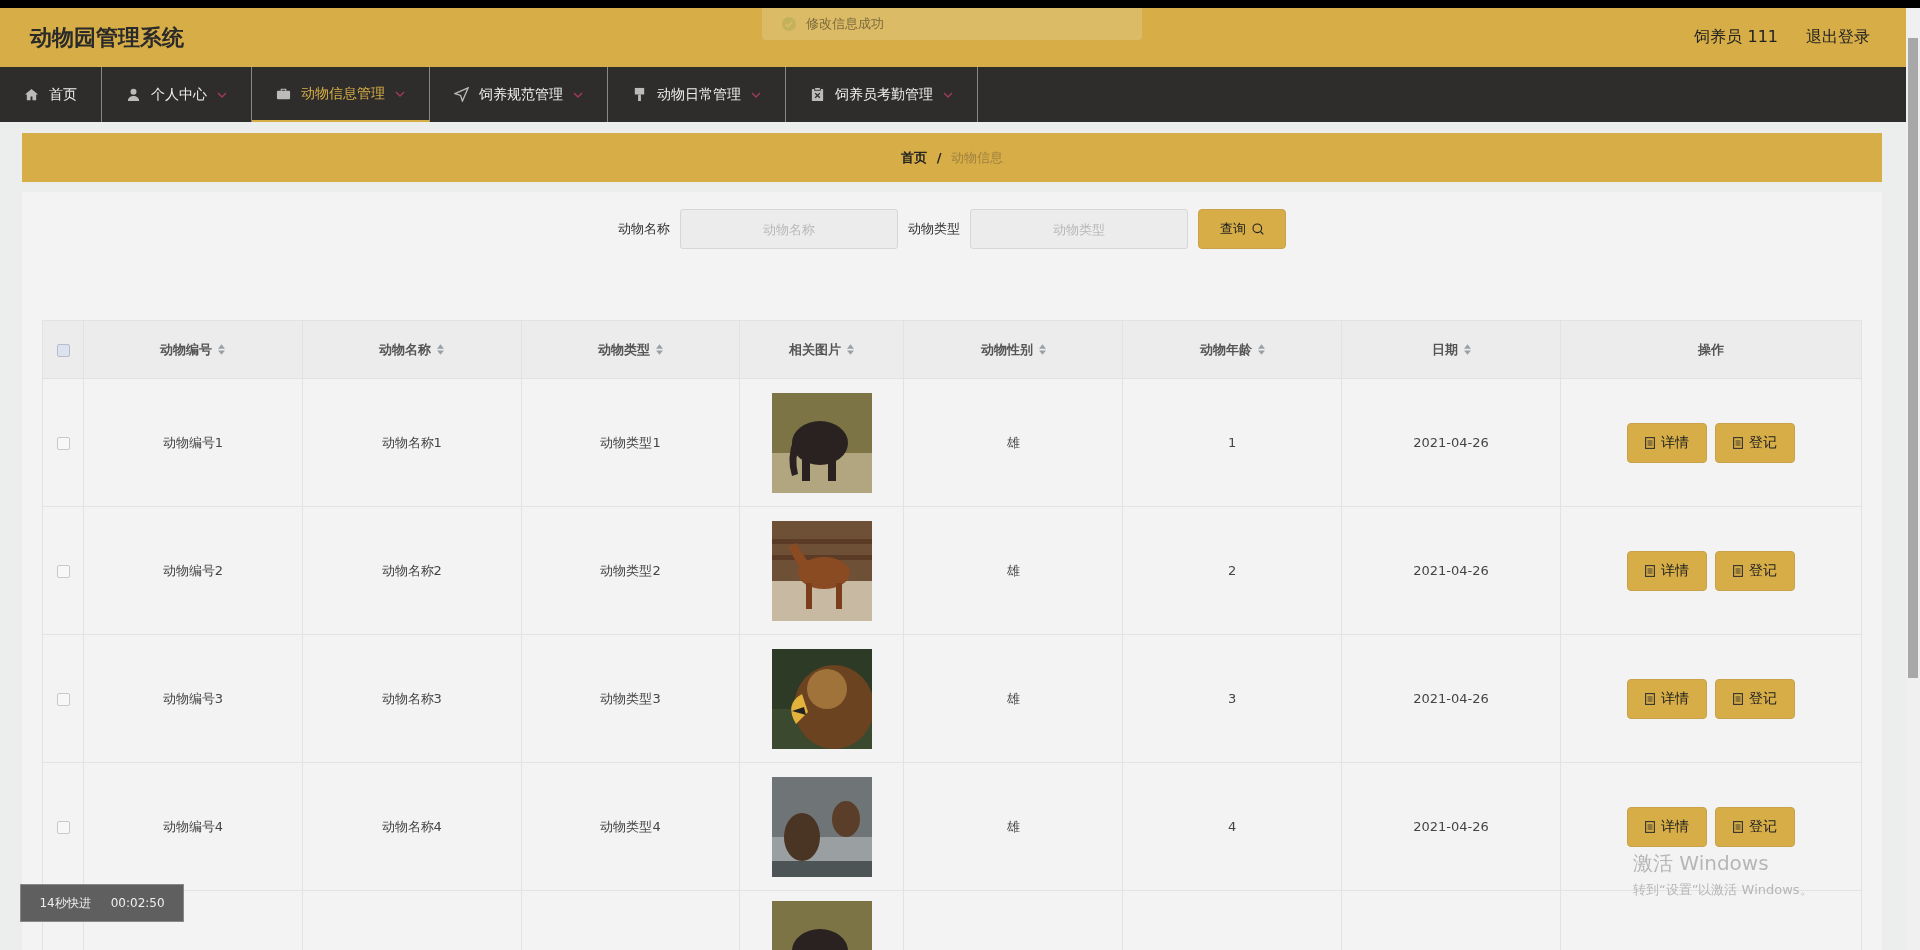 This screenshot has height=950, width=1920. What do you see at coordinates (63, 350) in the screenshot?
I see `select-all-checkbox` at bounding box center [63, 350].